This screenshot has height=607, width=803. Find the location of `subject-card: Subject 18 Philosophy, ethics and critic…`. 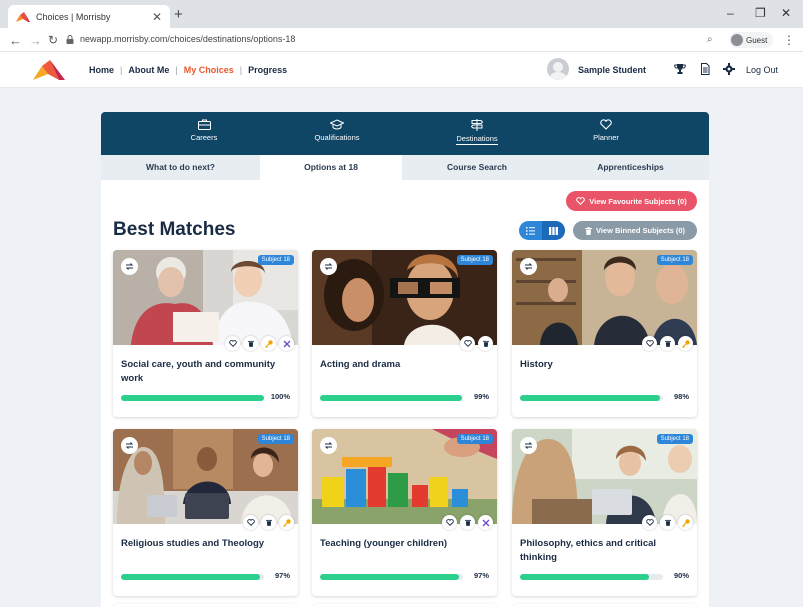

subject-card: Subject 18 Philosophy, ethics and critic… is located at coordinates (604, 512).